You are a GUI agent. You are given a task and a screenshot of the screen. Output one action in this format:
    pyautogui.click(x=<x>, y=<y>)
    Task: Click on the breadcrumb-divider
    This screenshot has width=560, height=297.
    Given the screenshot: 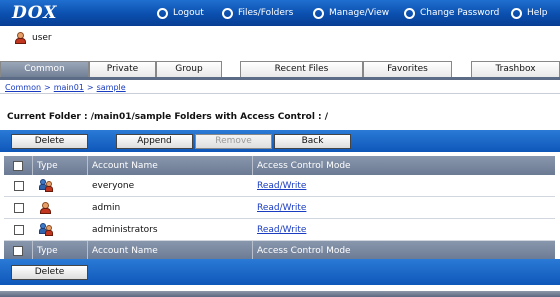 What is the action you would take?
    pyautogui.click(x=280, y=93)
    